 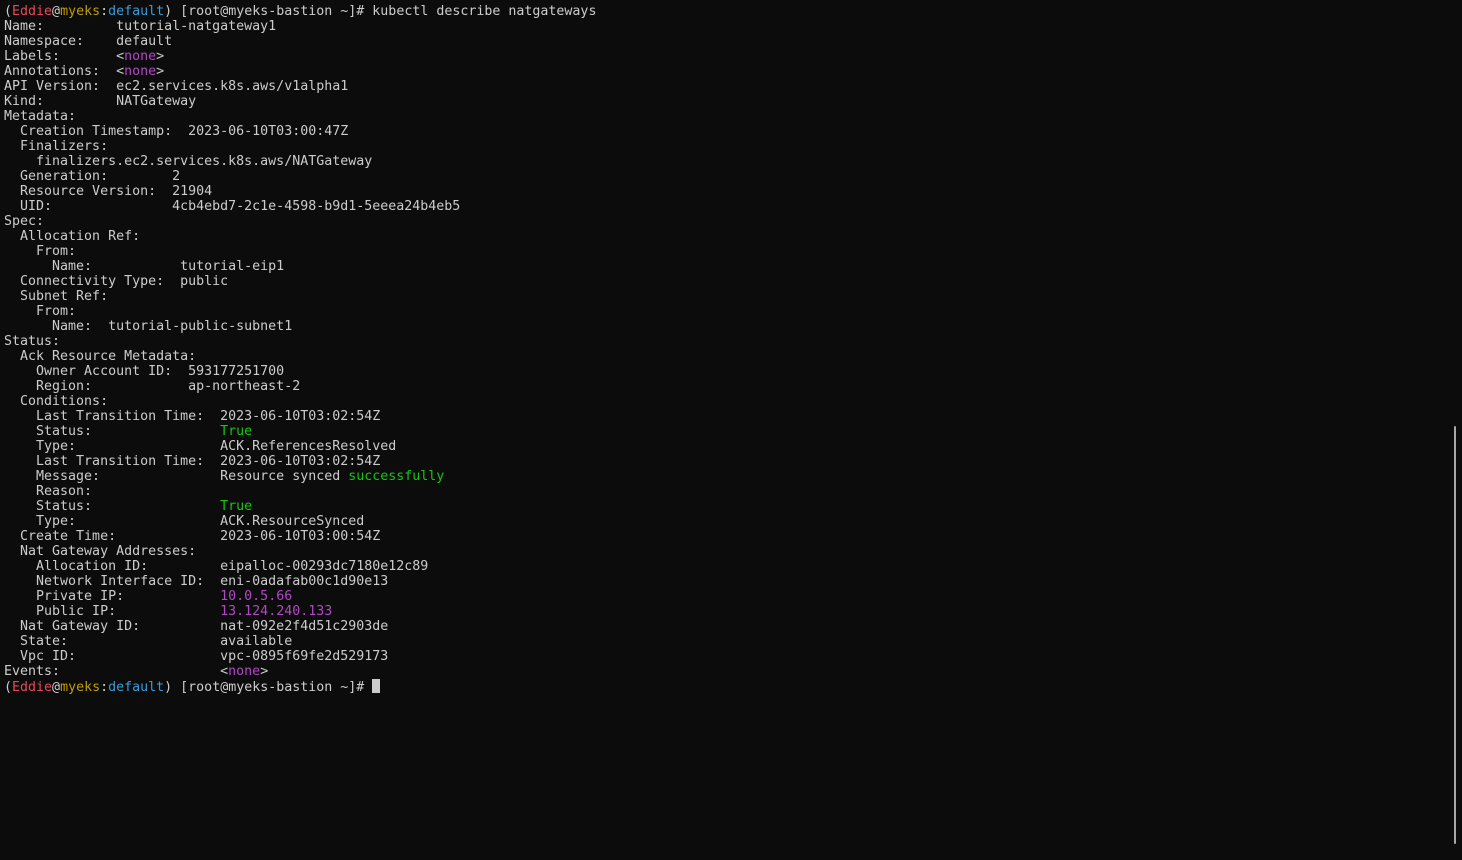 What do you see at coordinates (300, 146) in the screenshot?
I see `output-line: Finalizers:` at bounding box center [300, 146].